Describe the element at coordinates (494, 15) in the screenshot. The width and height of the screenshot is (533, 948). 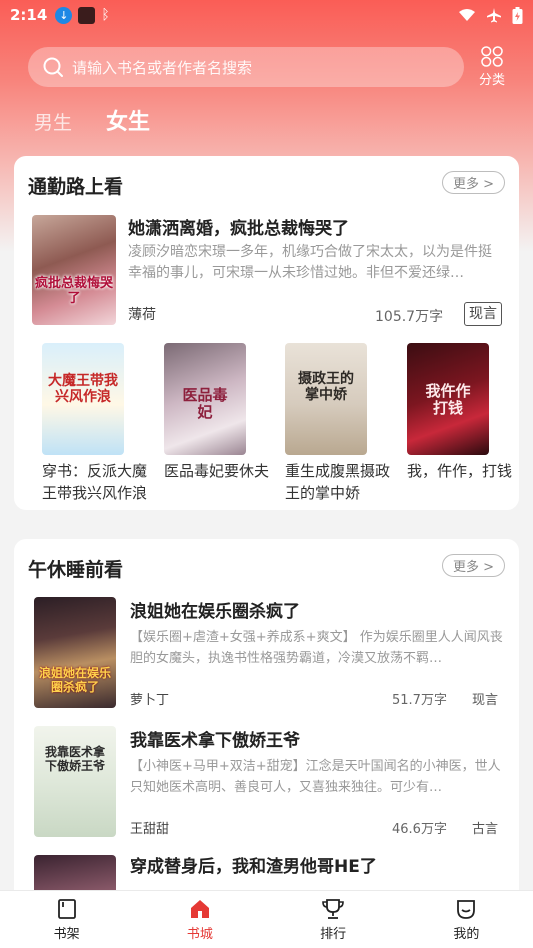
I see `airplane-icon` at that location.